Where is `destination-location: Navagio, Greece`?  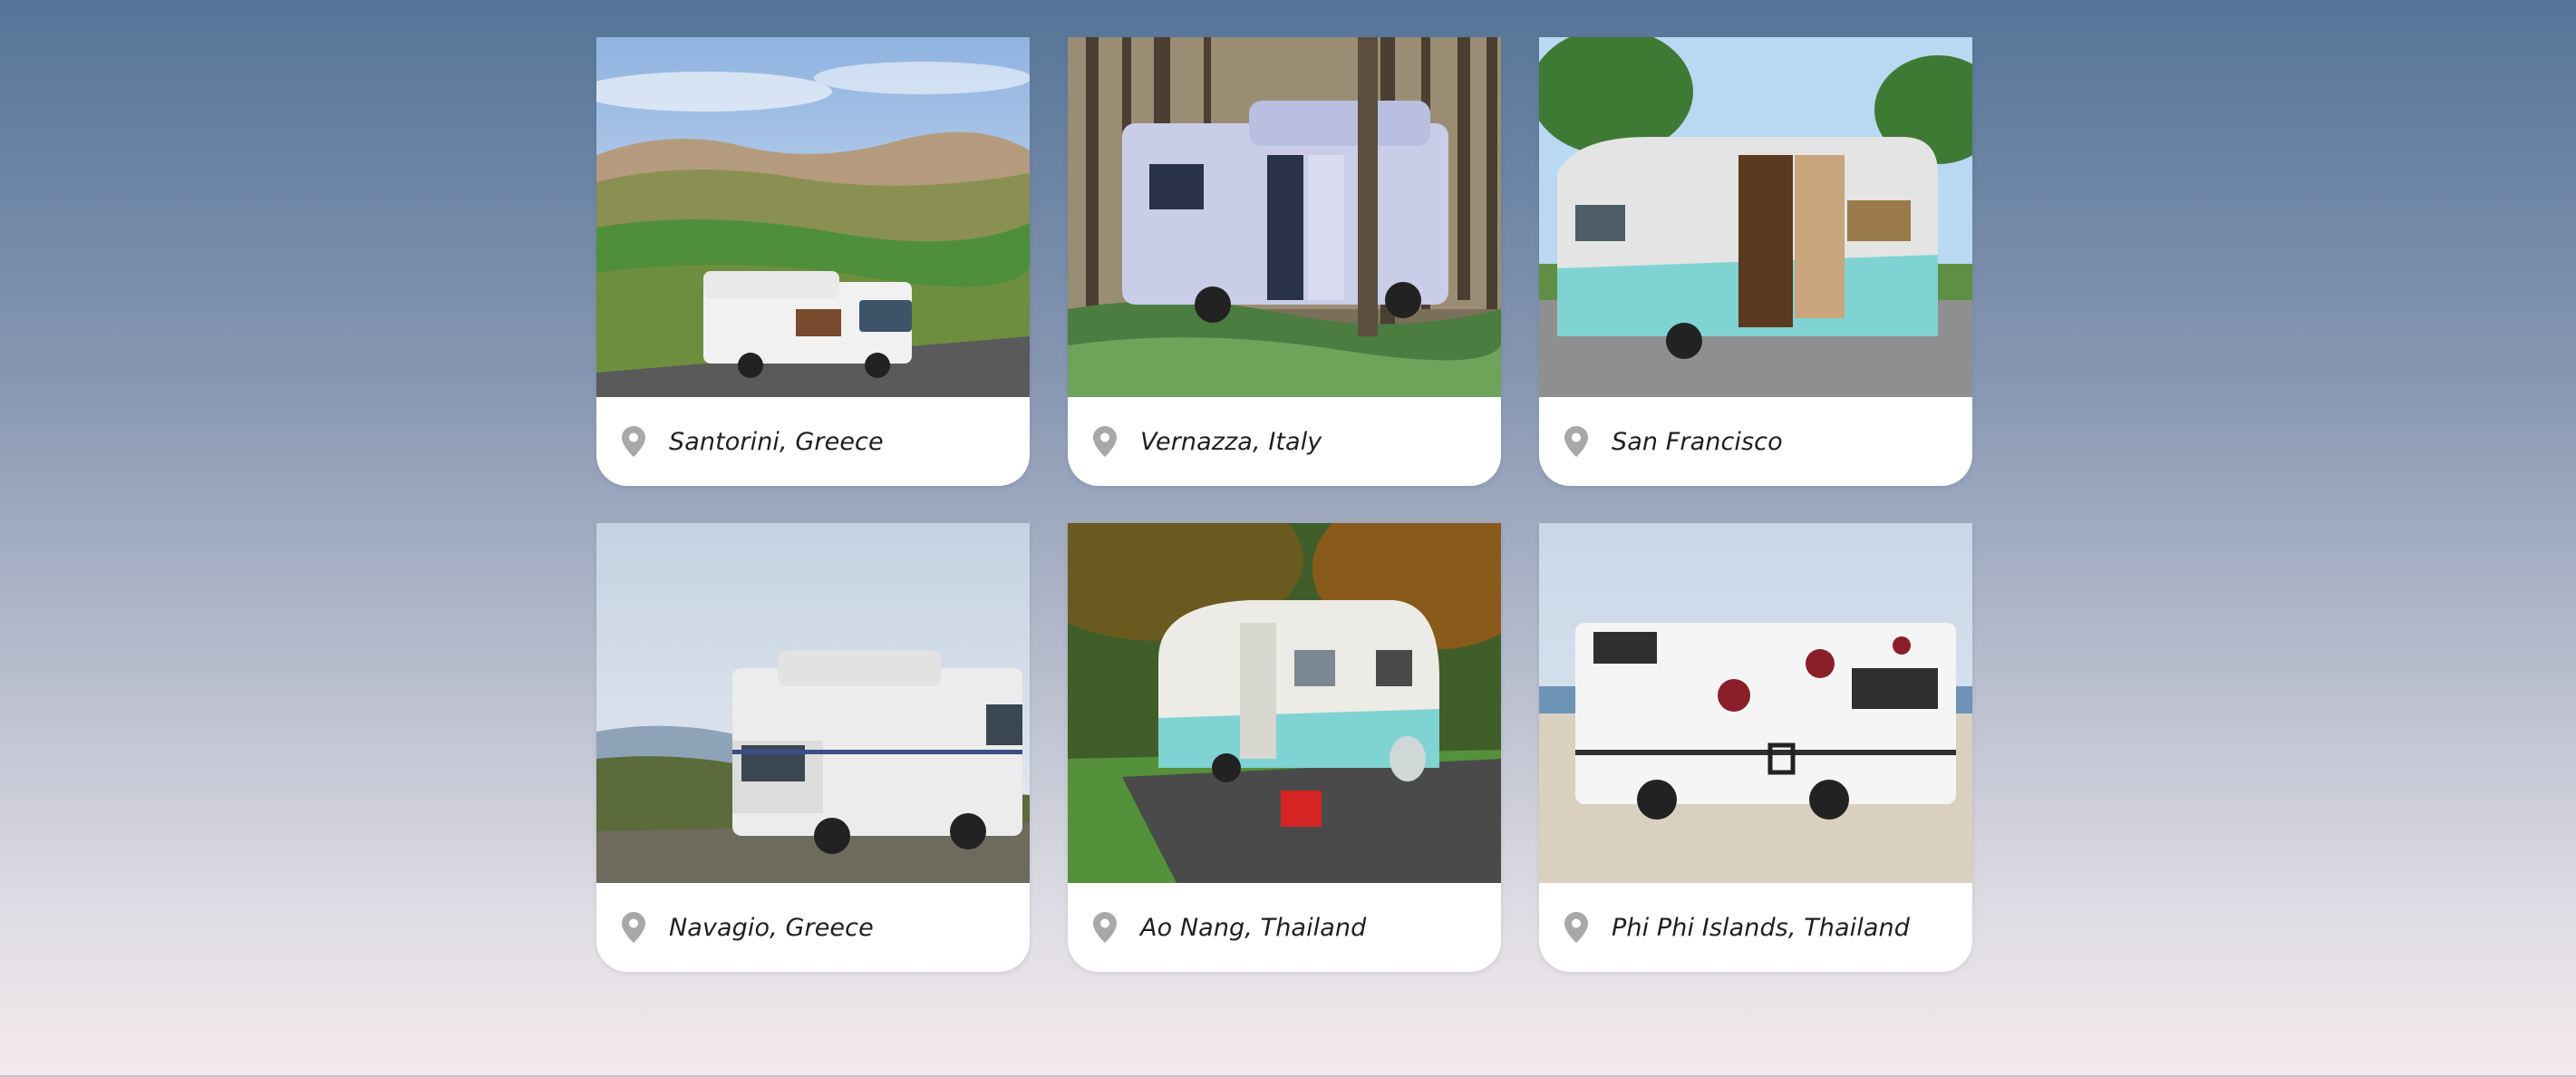 destination-location: Navagio, Greece is located at coordinates (771, 927).